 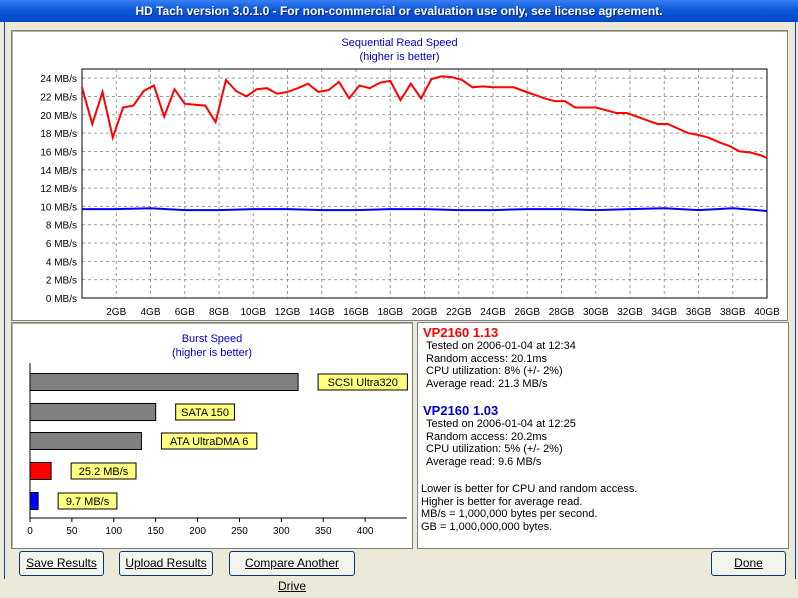 I want to click on drive1-tested: Tested on 2006-01-04 at 12:34, so click(x=501, y=346).